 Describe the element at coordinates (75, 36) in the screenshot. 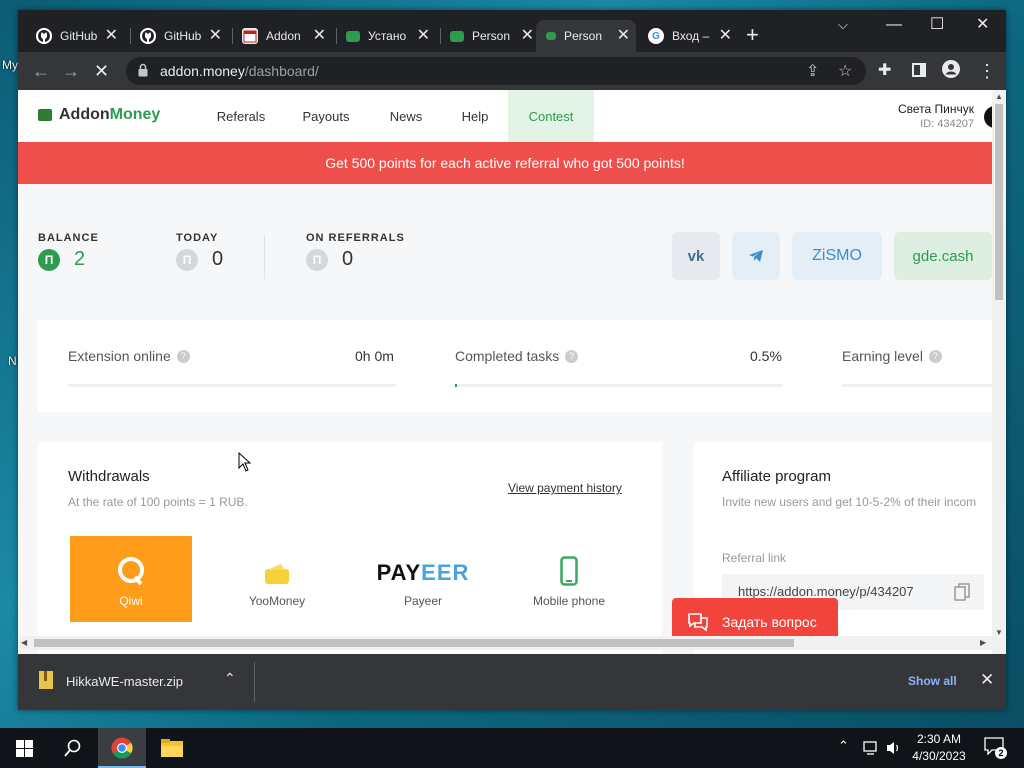

I see `tab-github-1: GitHub ✕` at that location.